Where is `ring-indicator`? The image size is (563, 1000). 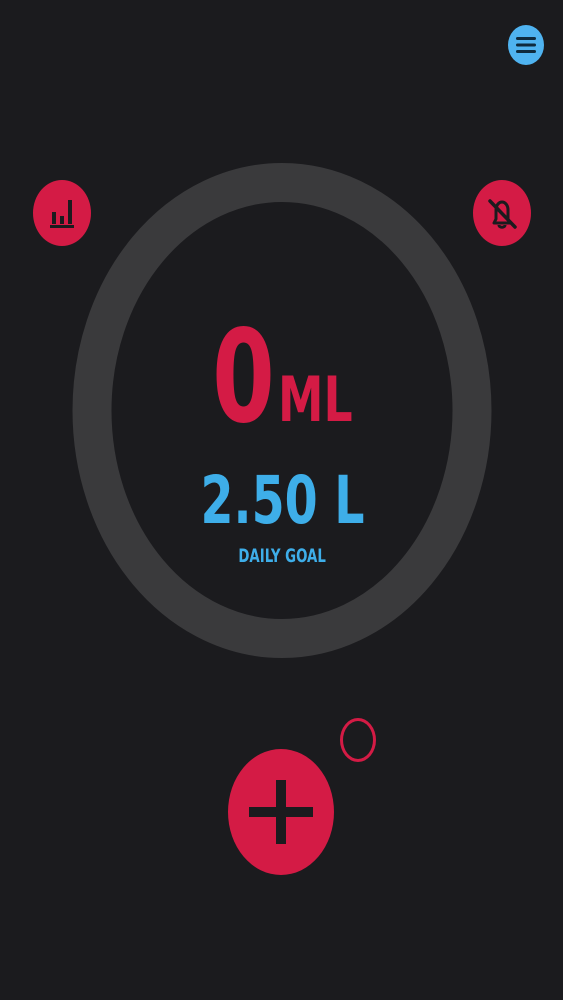 ring-indicator is located at coordinates (358, 740).